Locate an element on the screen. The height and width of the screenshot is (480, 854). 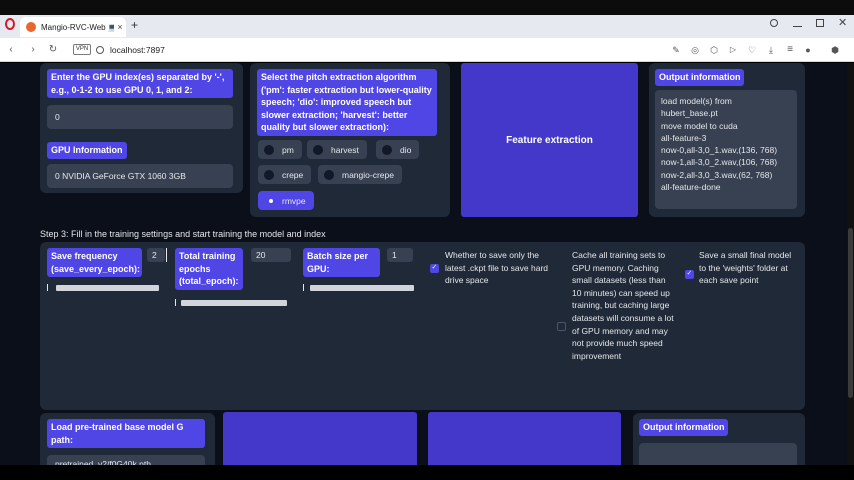
total-epochs-handle is located at coordinates (175, 302).